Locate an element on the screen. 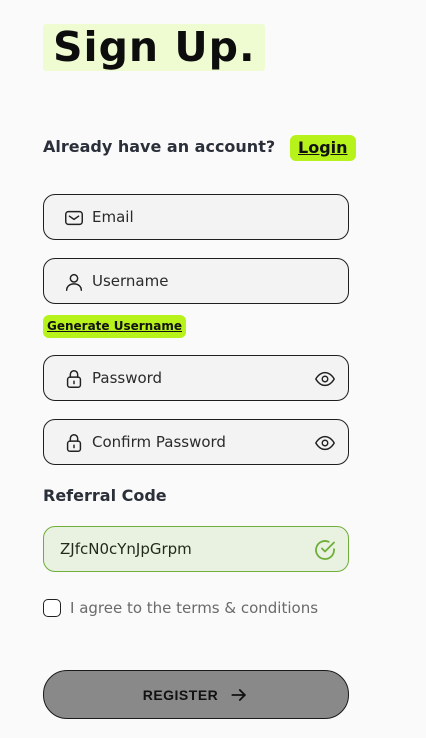 The image size is (426, 738). username-input is located at coordinates (197, 281).